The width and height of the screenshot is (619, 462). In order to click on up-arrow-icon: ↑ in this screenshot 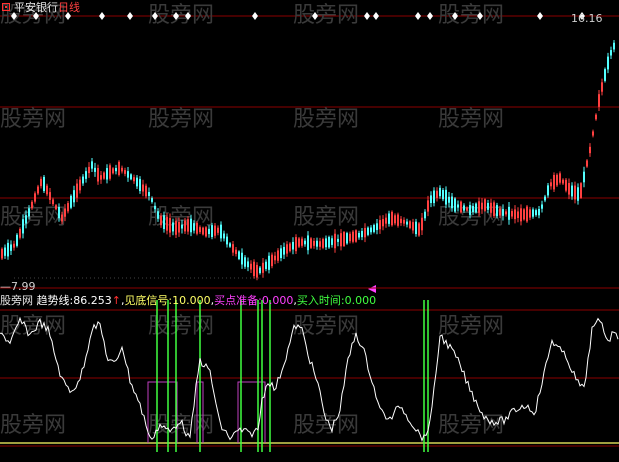, I will do `click(116, 300)`.